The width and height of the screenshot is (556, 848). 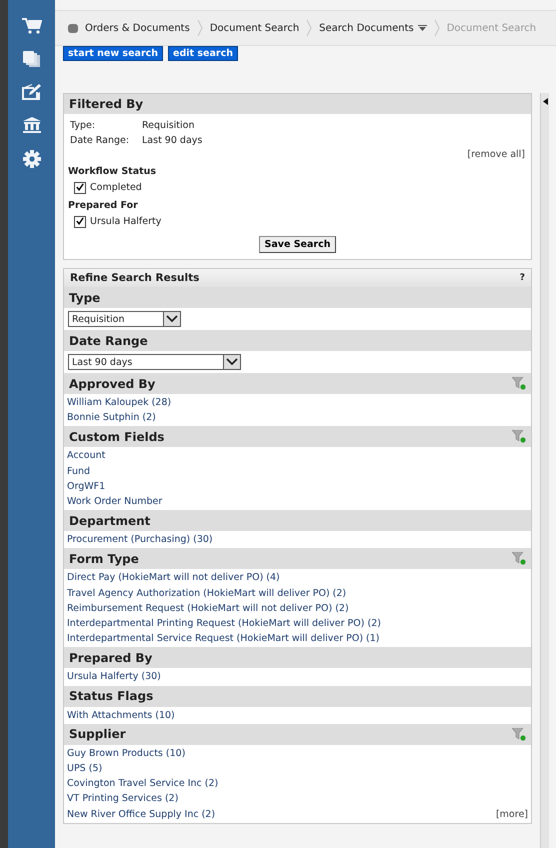 I want to click on panel-title: Filtered By, so click(x=297, y=104).